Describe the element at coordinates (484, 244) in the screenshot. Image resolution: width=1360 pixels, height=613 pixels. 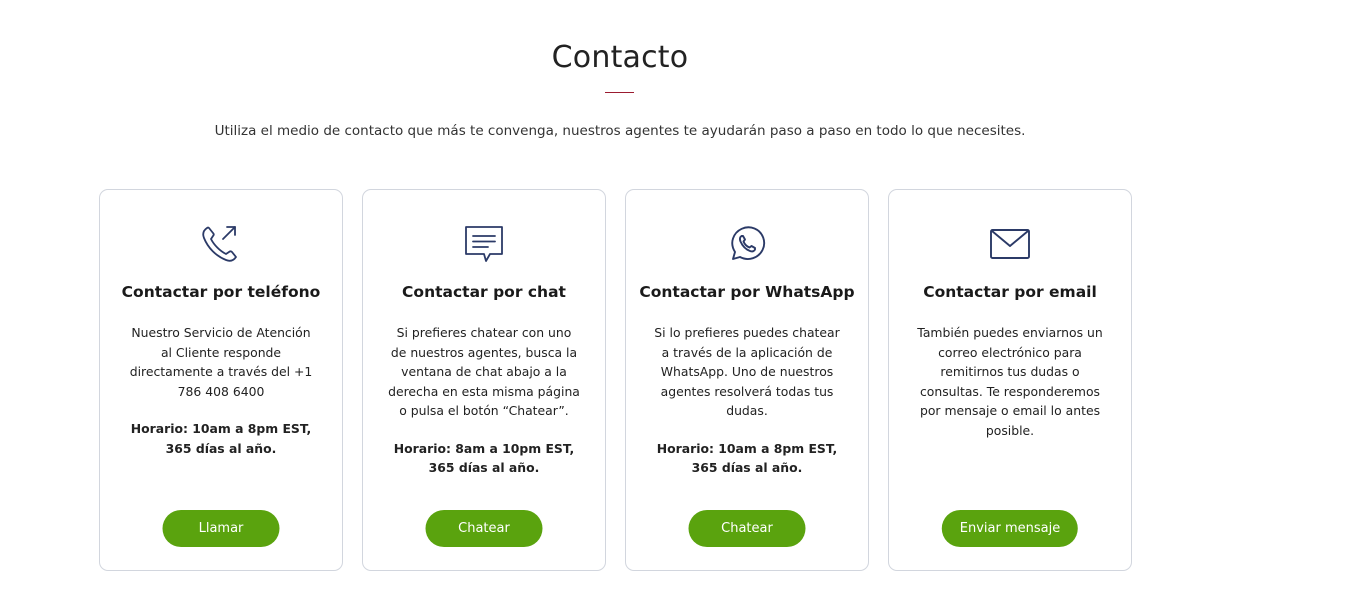
I see `chat-bubble-icon` at that location.